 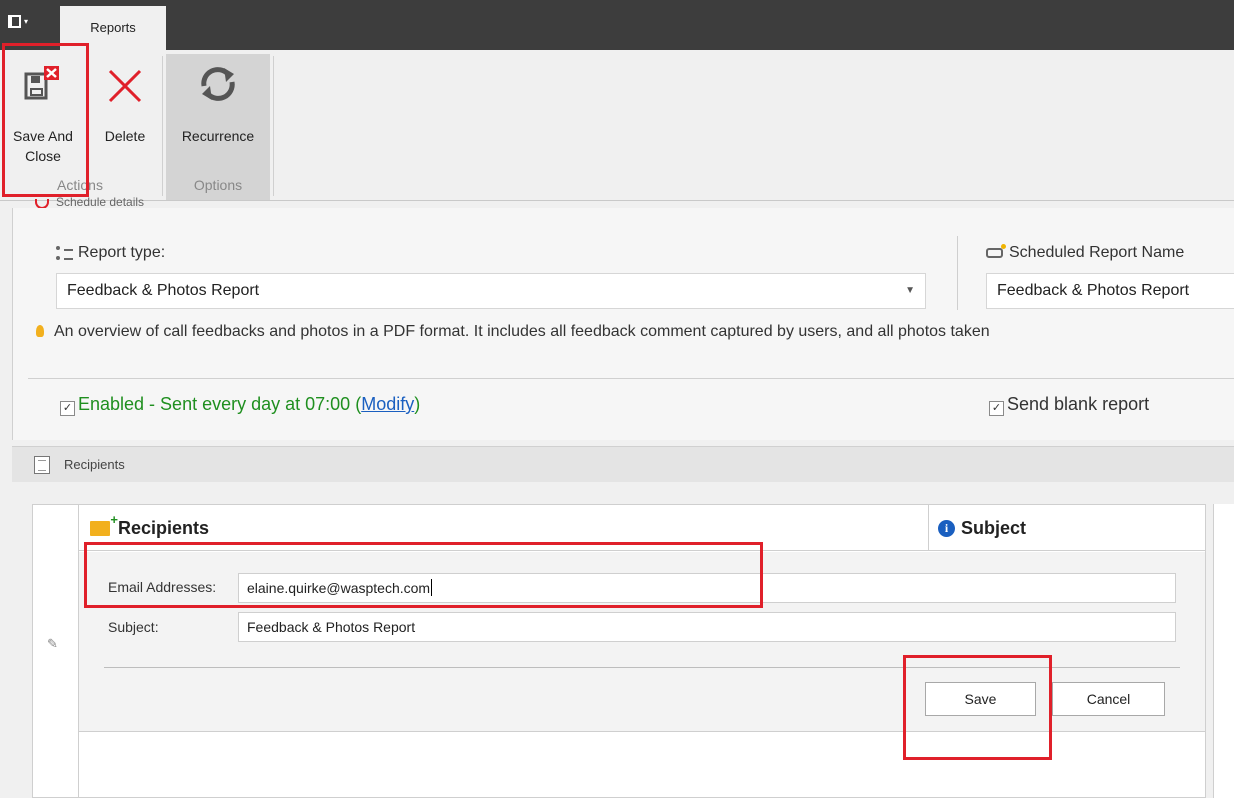 I want to click on menu-icon, so click(x=14, y=21).